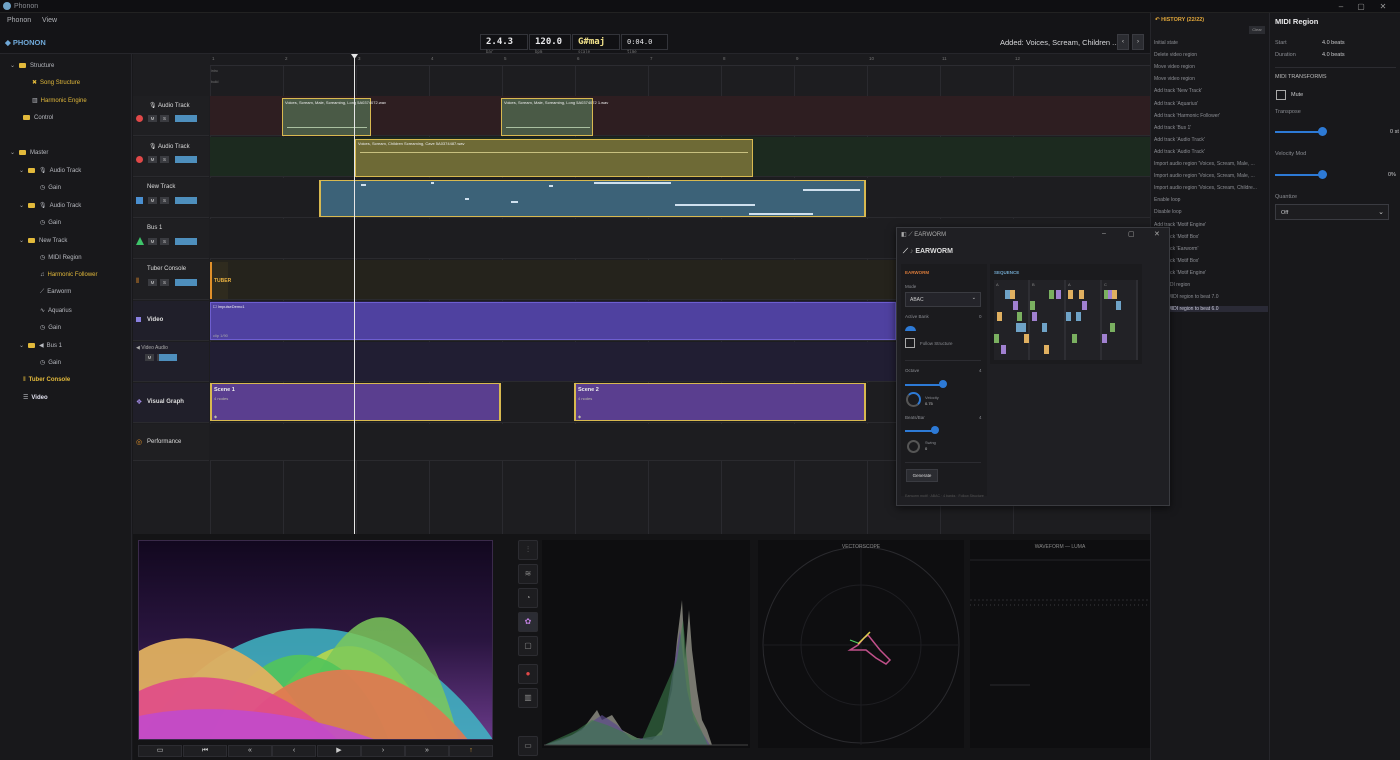 This screenshot has width=1400, height=760. Describe the element at coordinates (913, 446) in the screenshot. I see `swing-knob` at that location.